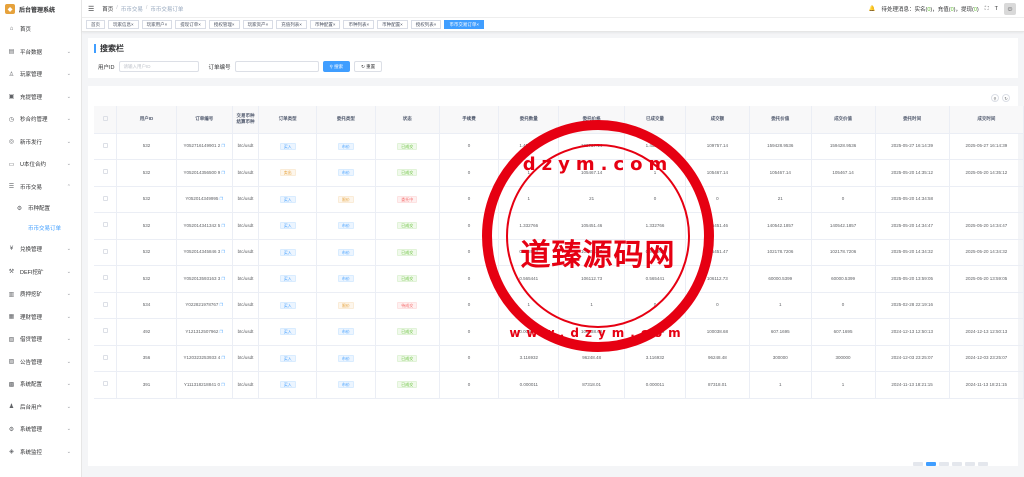 The width and height of the screenshot is (1024, 477). What do you see at coordinates (368, 66) in the screenshot?
I see `reset-button: ↻ 重置` at bounding box center [368, 66].